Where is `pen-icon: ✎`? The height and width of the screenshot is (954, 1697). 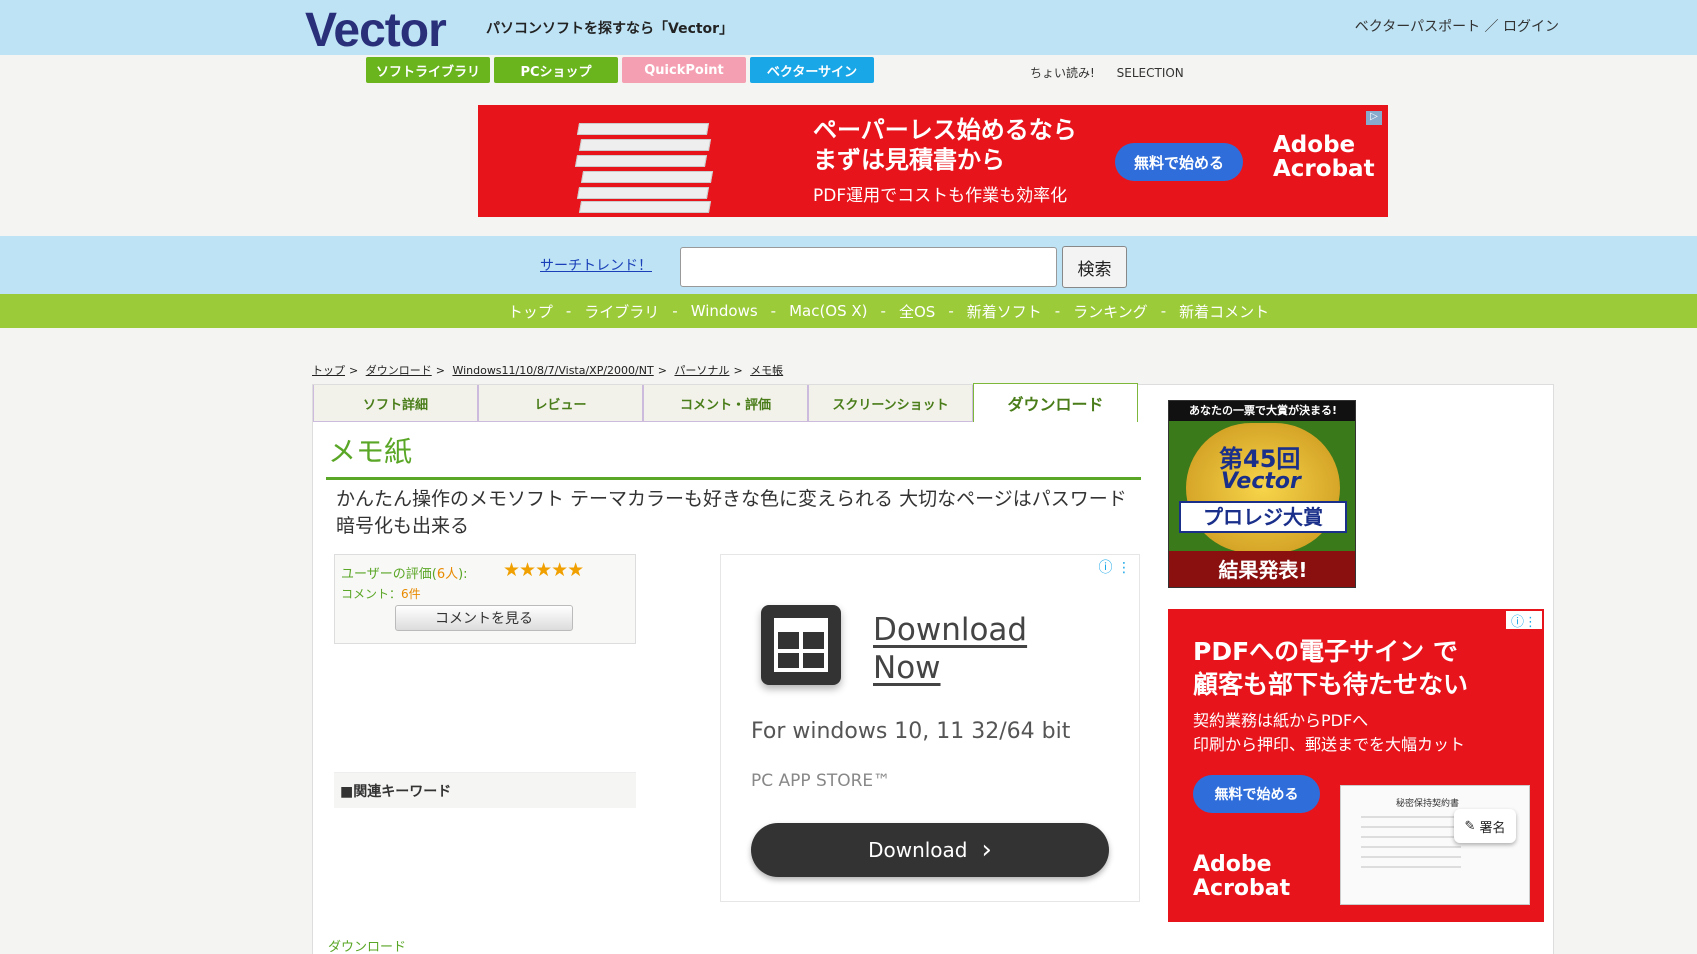 pen-icon: ✎ is located at coordinates (1470, 826).